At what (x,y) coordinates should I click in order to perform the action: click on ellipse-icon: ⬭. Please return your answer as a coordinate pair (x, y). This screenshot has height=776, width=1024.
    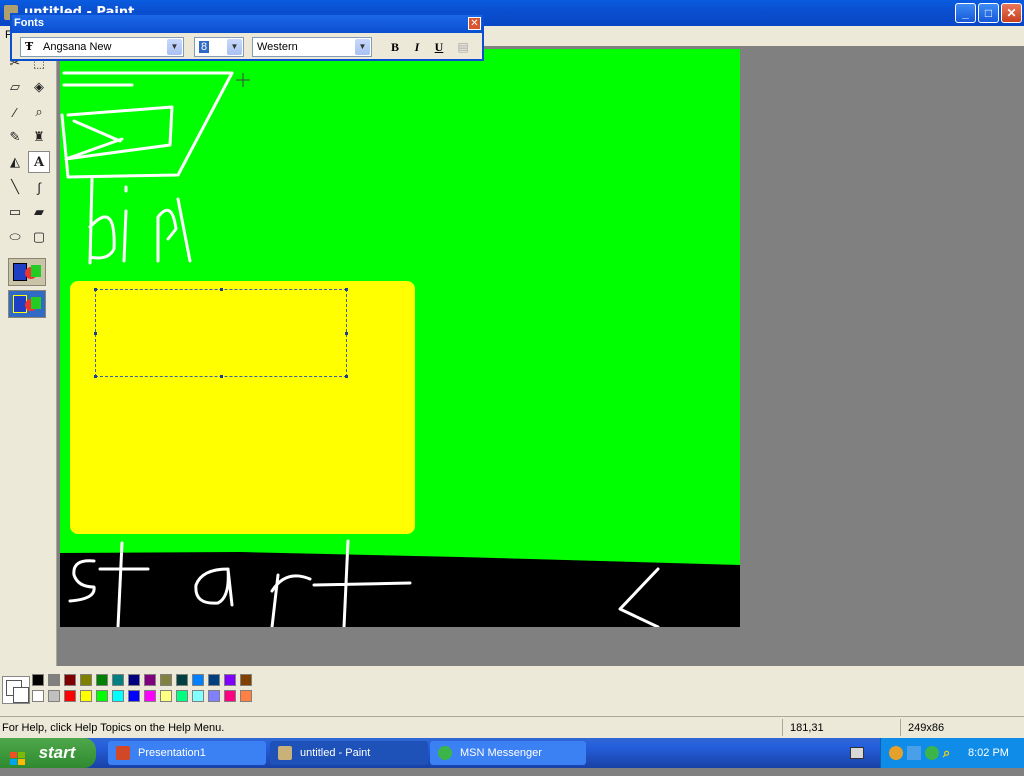
    Looking at the image, I should click on (15, 237).